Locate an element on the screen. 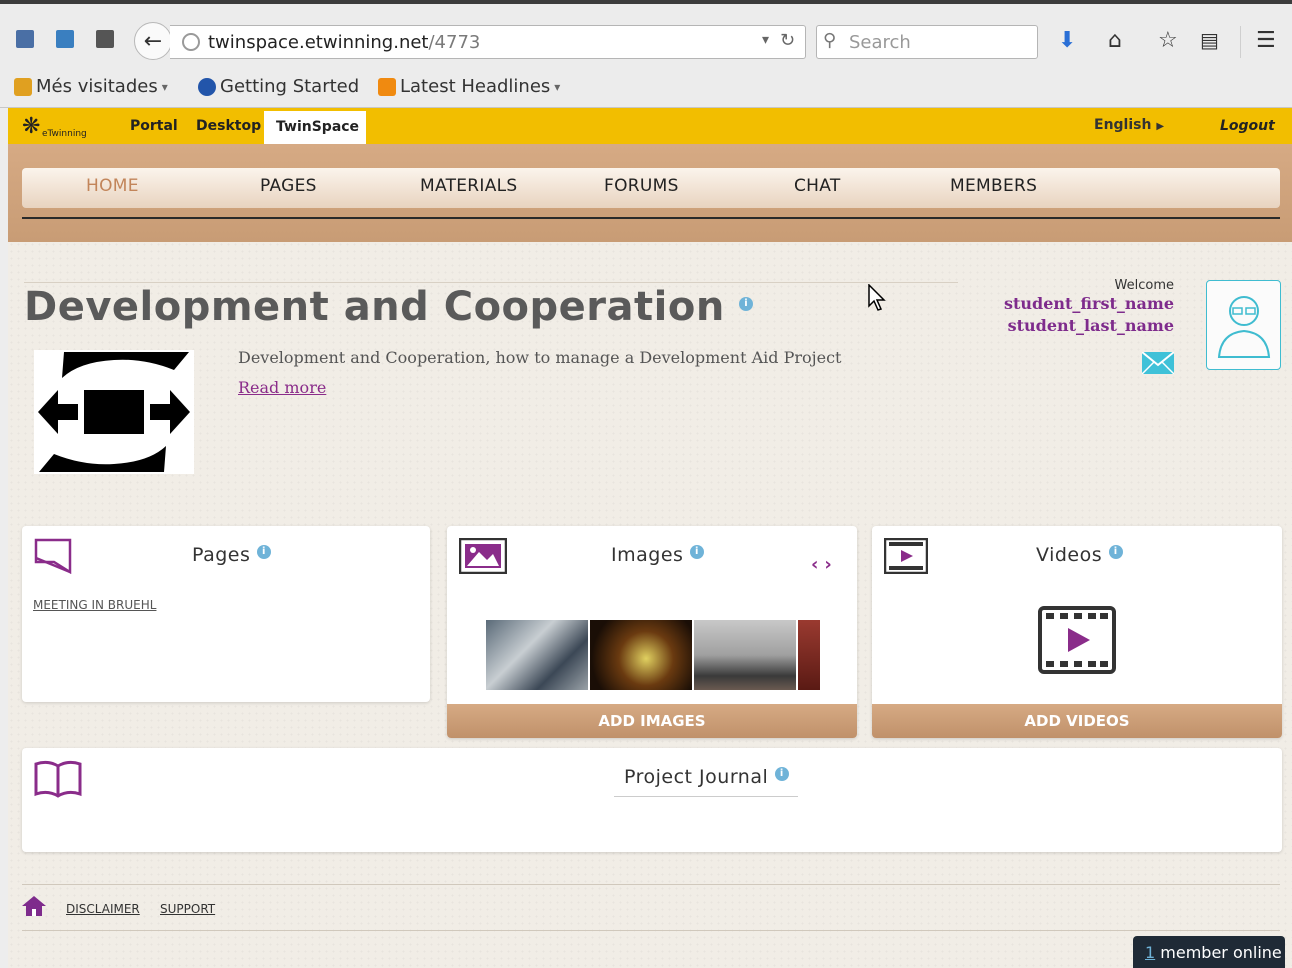  bookmark-star-icon: ☆ is located at coordinates (1168, 40).